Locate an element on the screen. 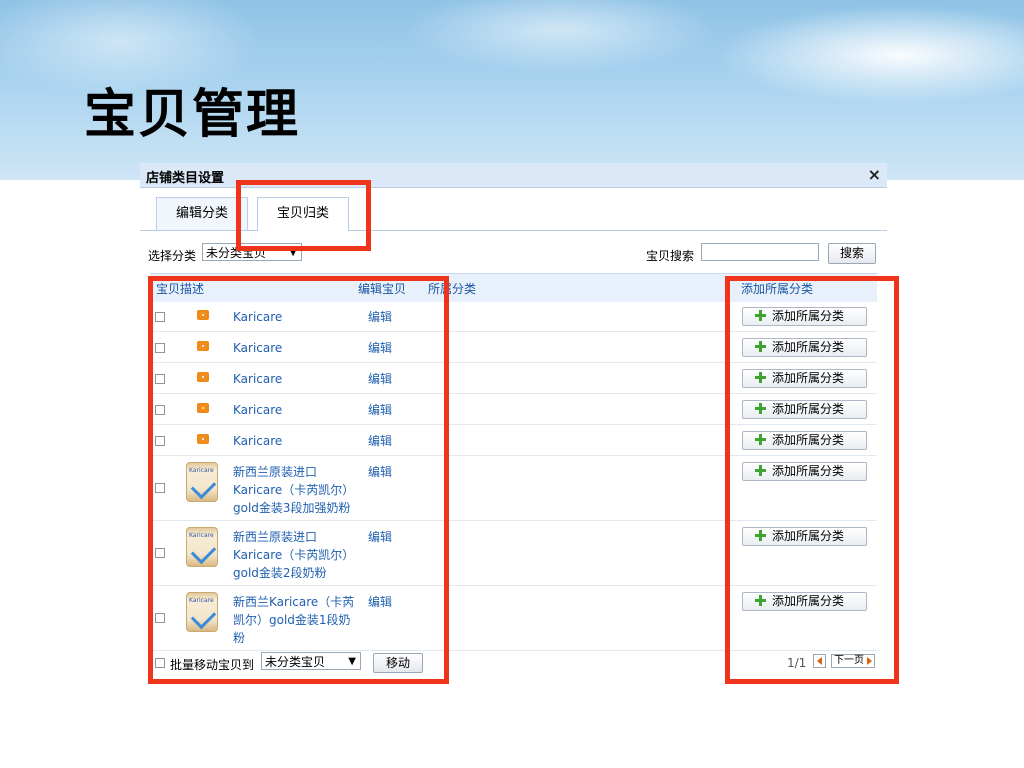  table-row: 新西兰Karicare（卡芮凯尔）gold金装1段奶粉 编辑 添加所属分类 is located at coordinates (513, 618).